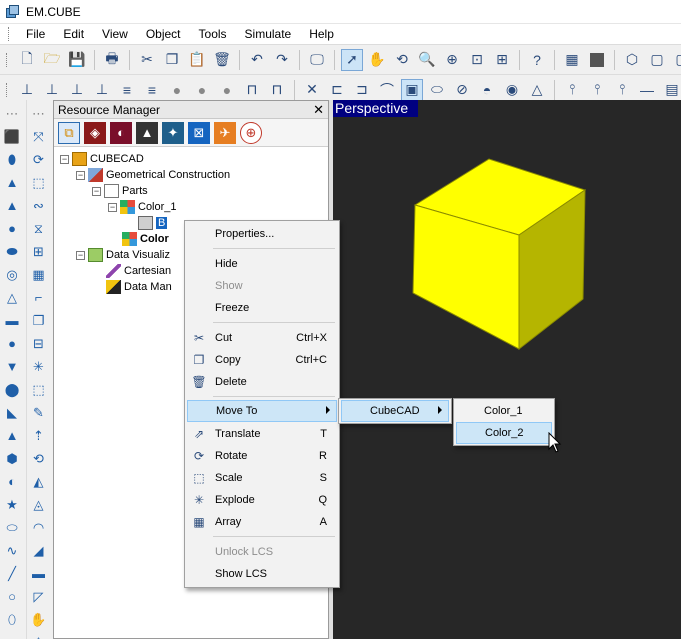 The image size is (681, 639). I want to click on align-8-icon: ⊓, so click(277, 90).